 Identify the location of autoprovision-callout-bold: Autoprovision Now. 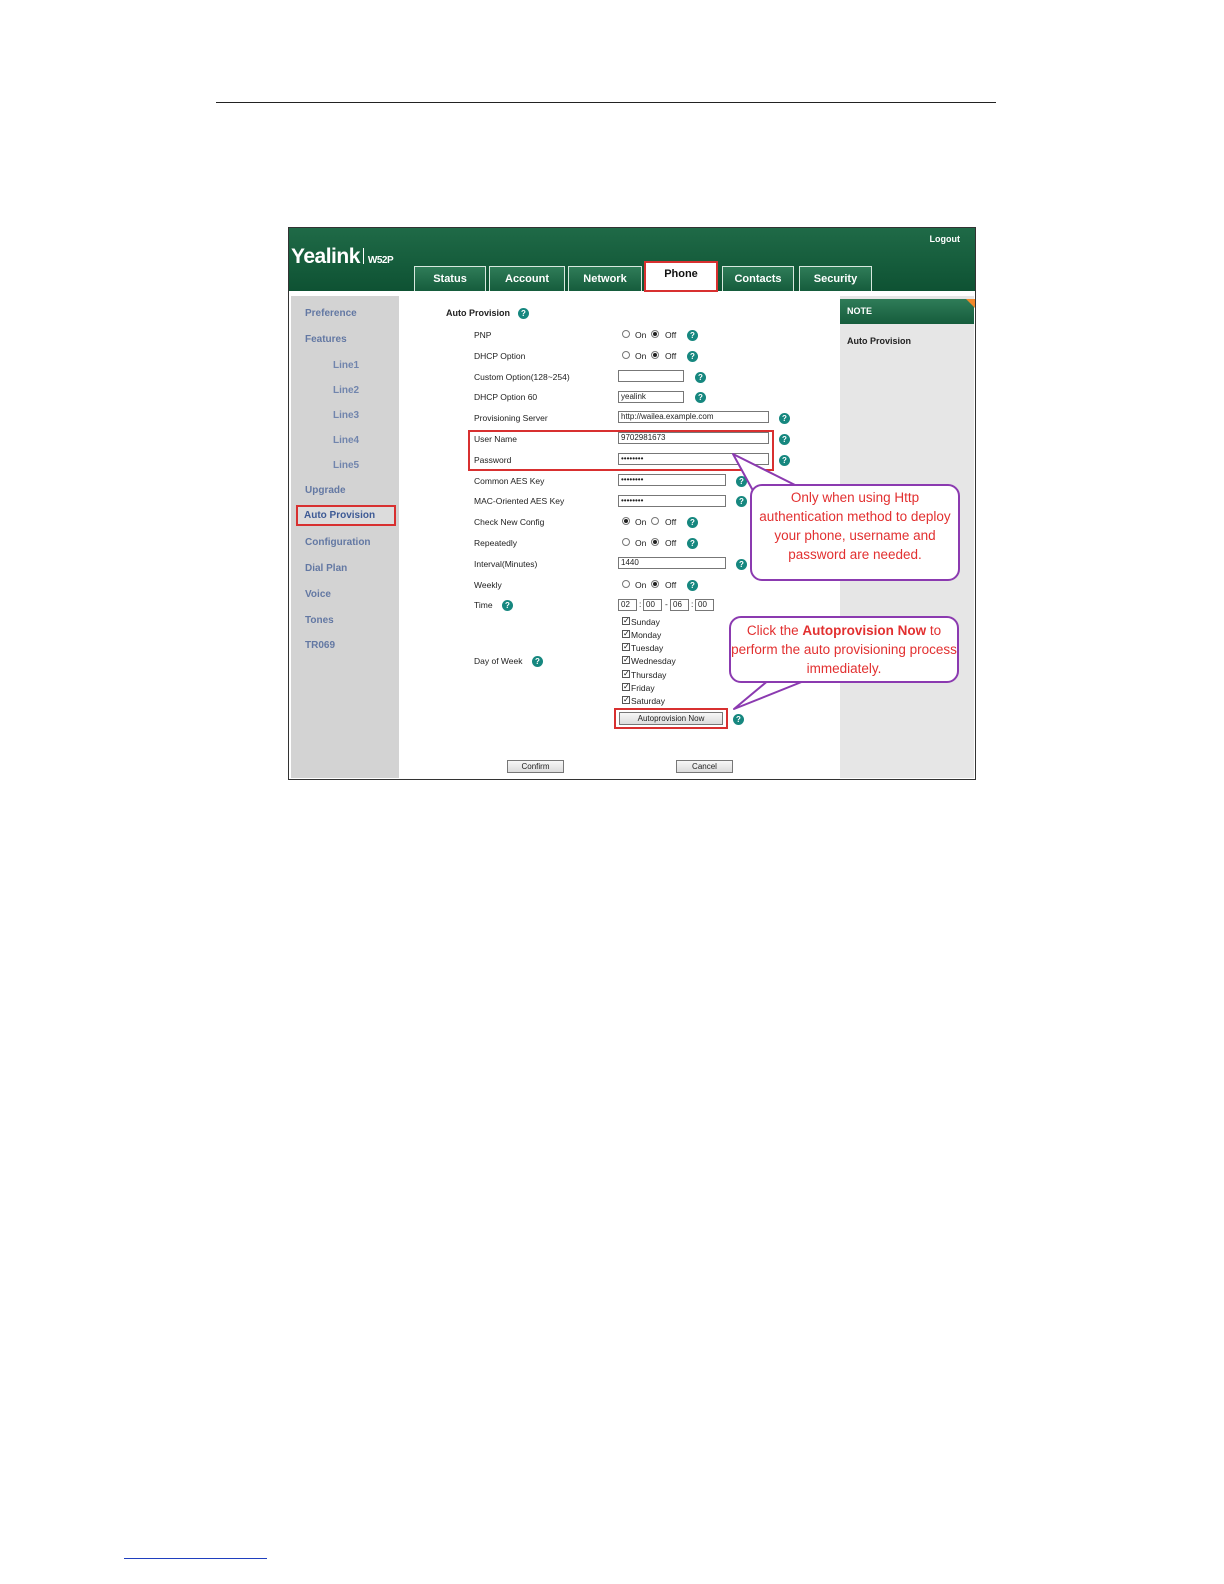
(864, 630).